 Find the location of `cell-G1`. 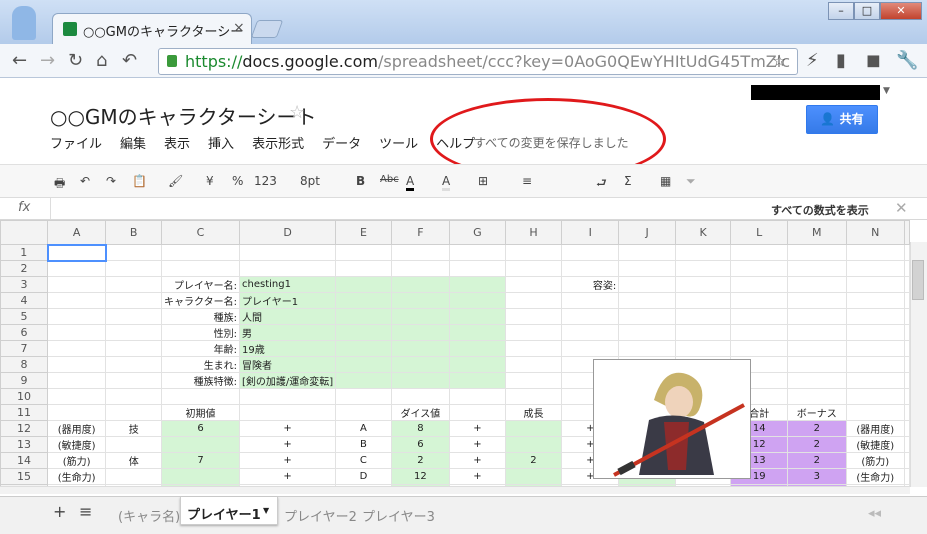

cell-G1 is located at coordinates (477, 252).